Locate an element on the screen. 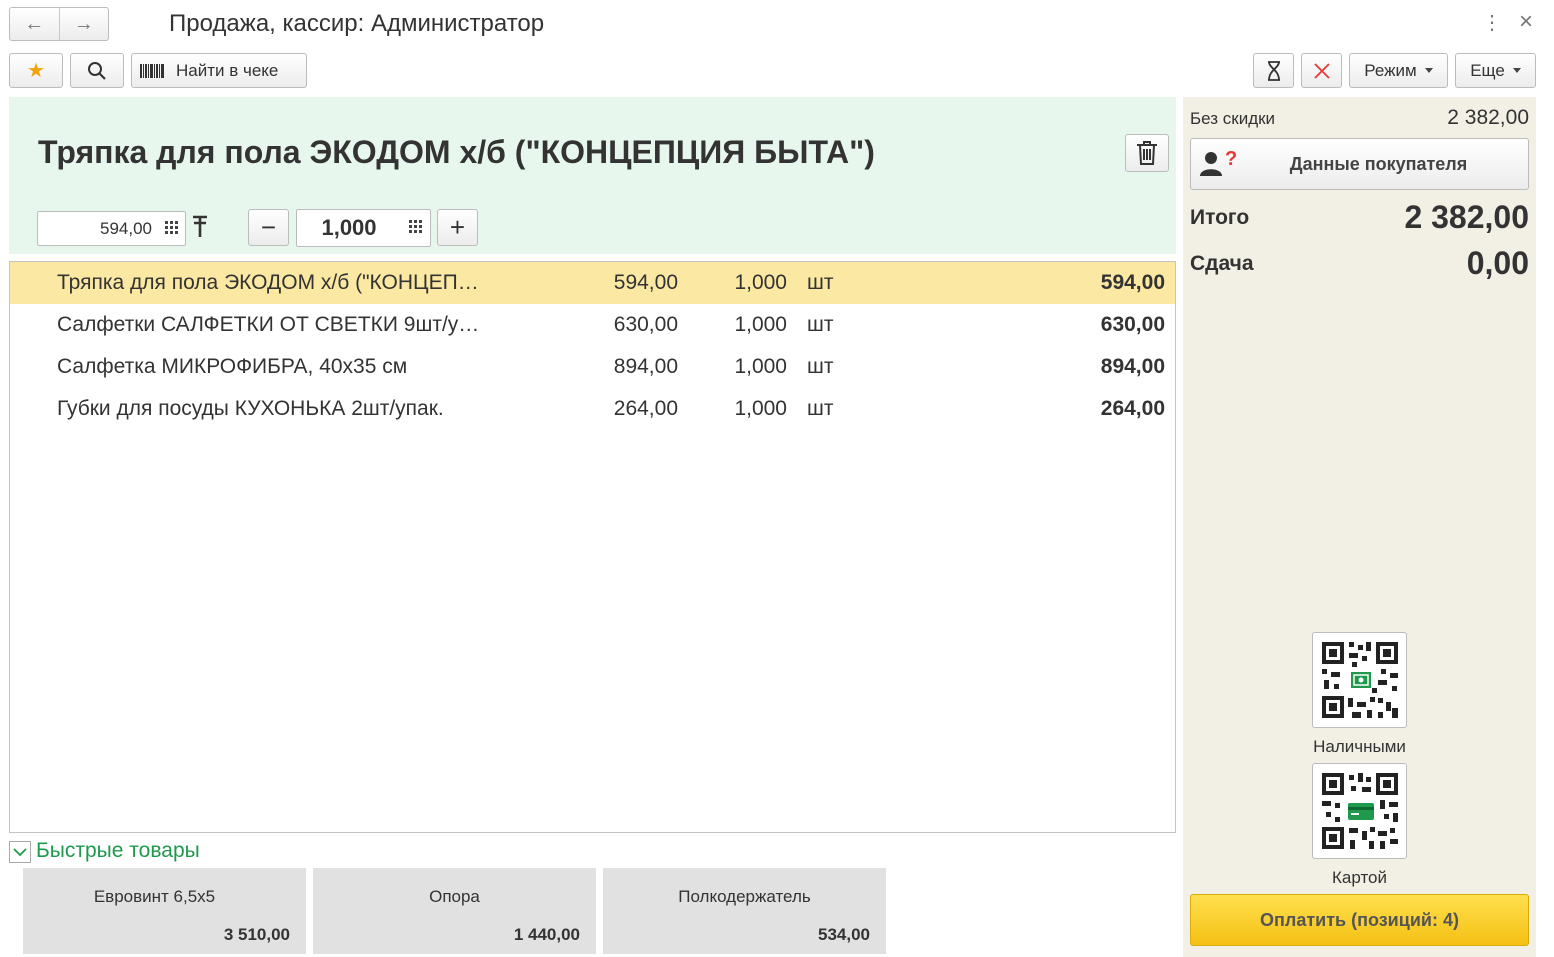 This screenshot has height=957, width=1554. plus-icon: + is located at coordinates (457, 227).